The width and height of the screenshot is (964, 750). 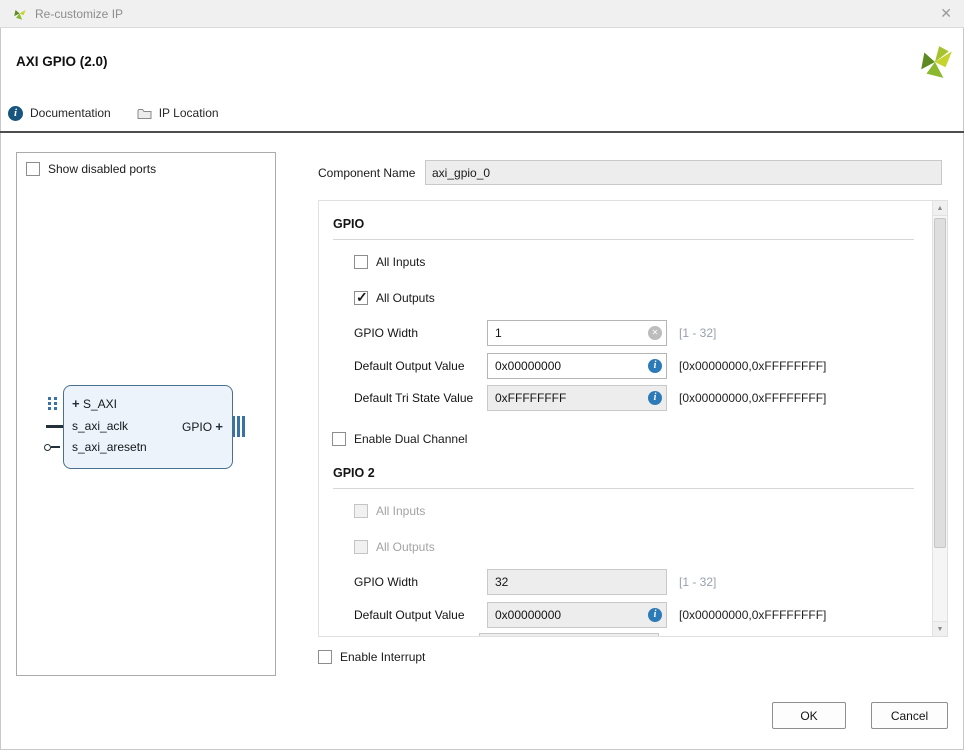 I want to click on scroll-down-icon: ▼, so click(x=940, y=628).